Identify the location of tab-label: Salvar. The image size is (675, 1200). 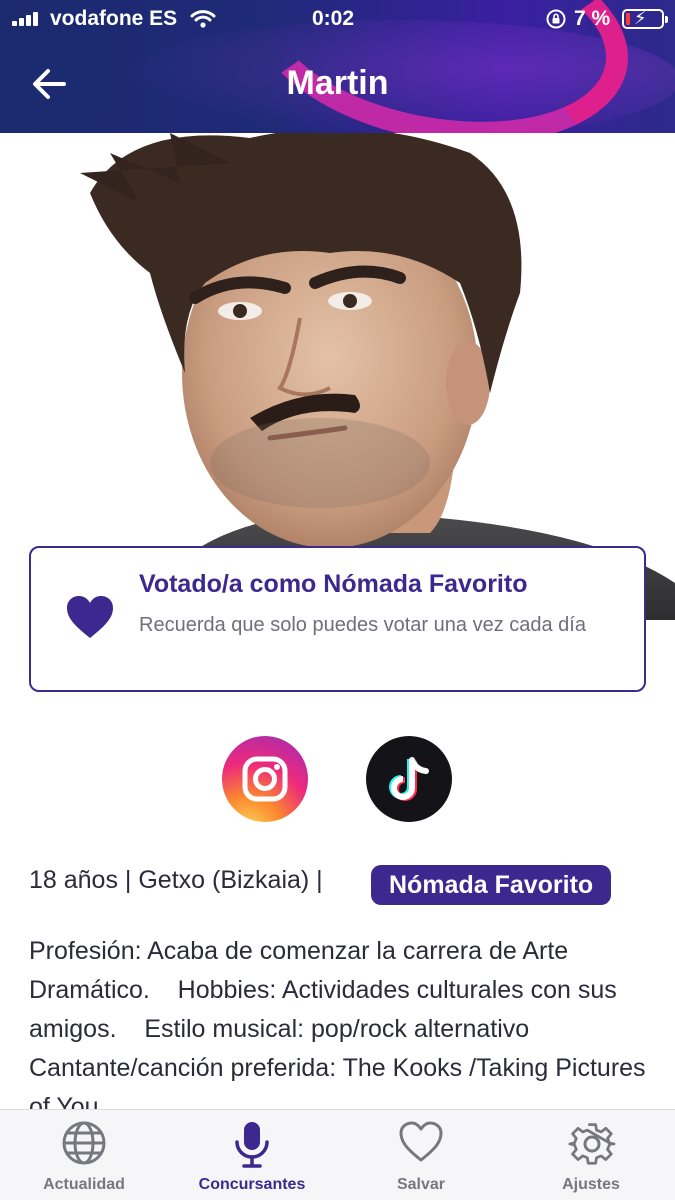
(421, 1184).